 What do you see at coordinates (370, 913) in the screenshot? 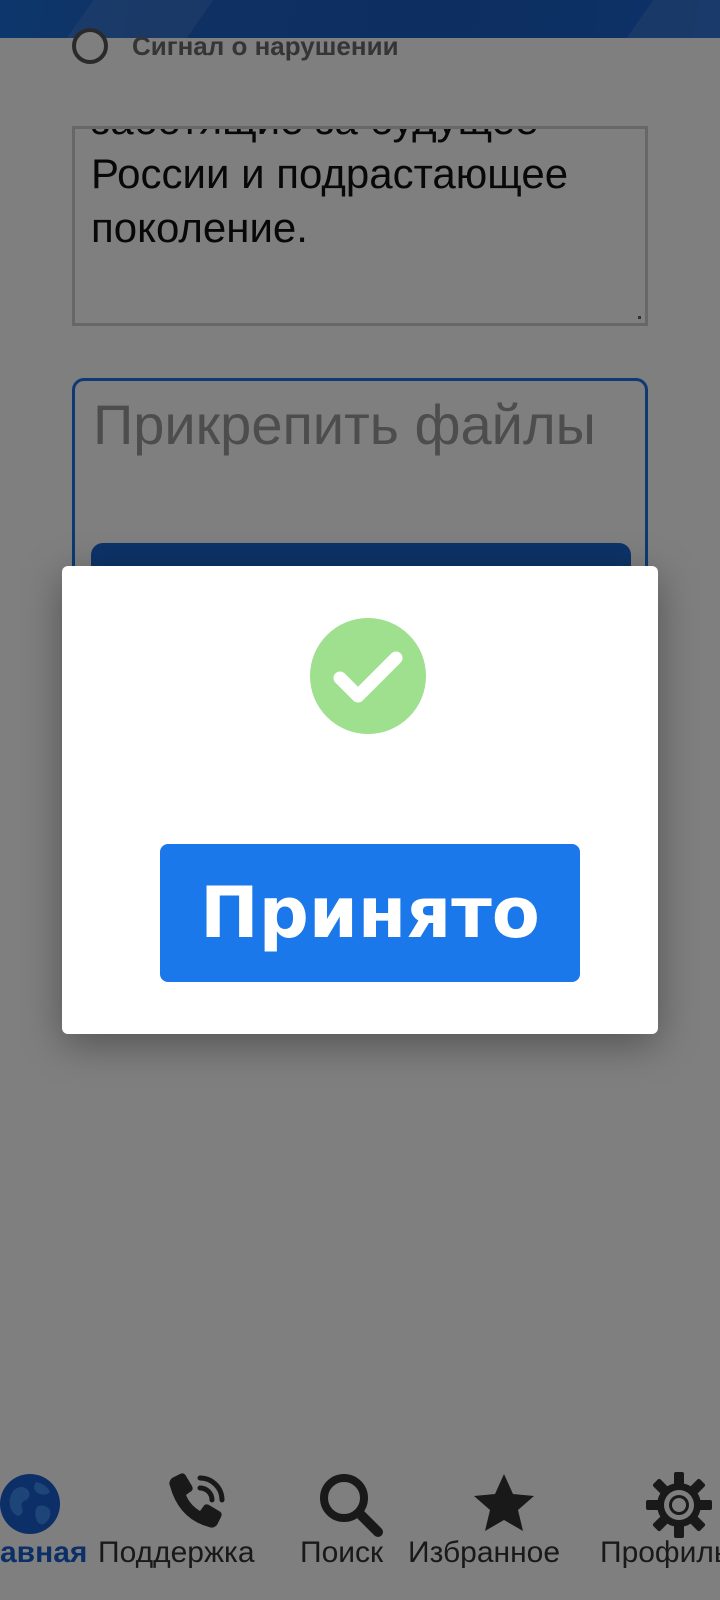
I see `accept-button: Принято` at bounding box center [370, 913].